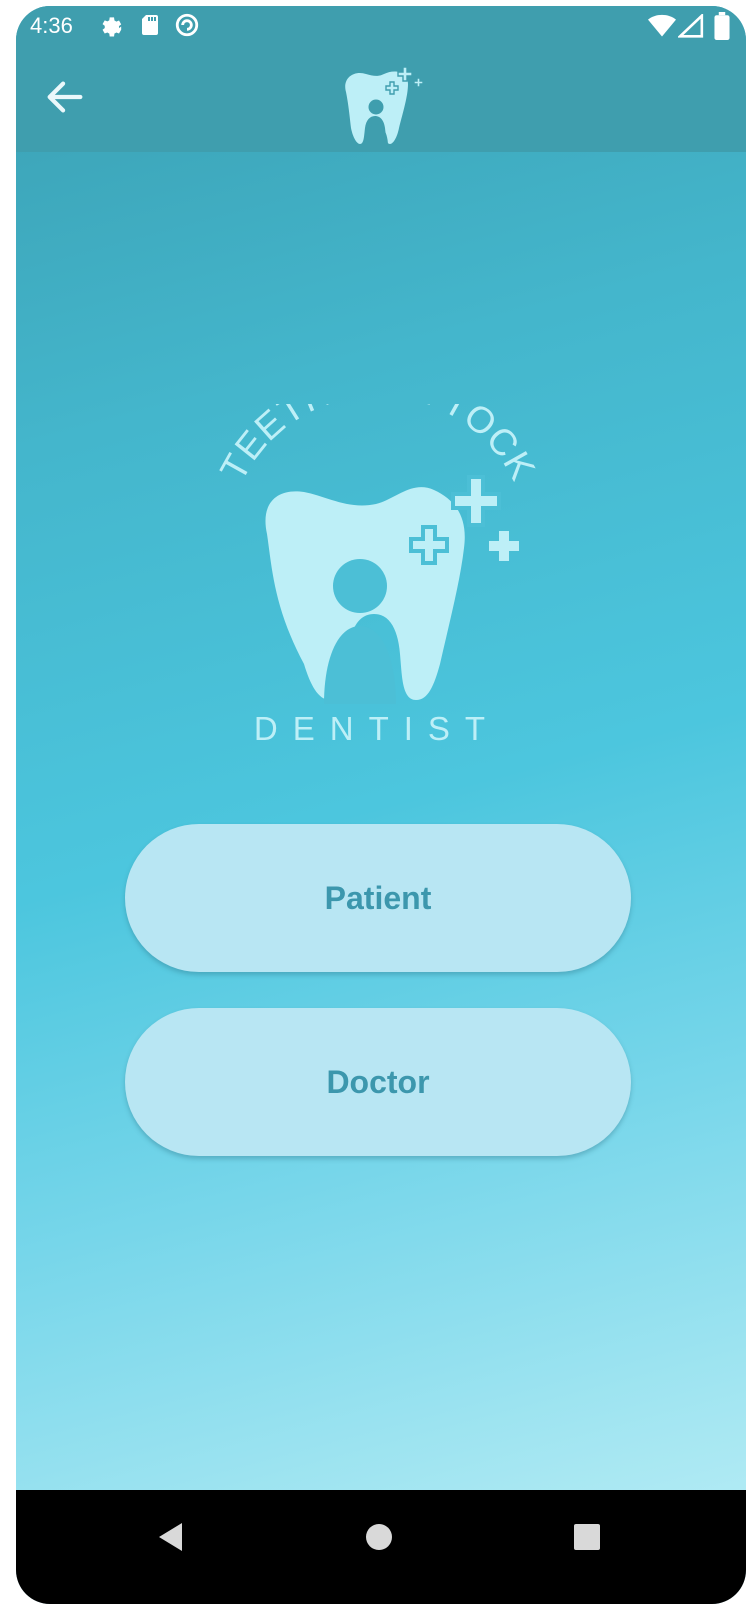  I want to click on patient-button: Patient, so click(378, 898).